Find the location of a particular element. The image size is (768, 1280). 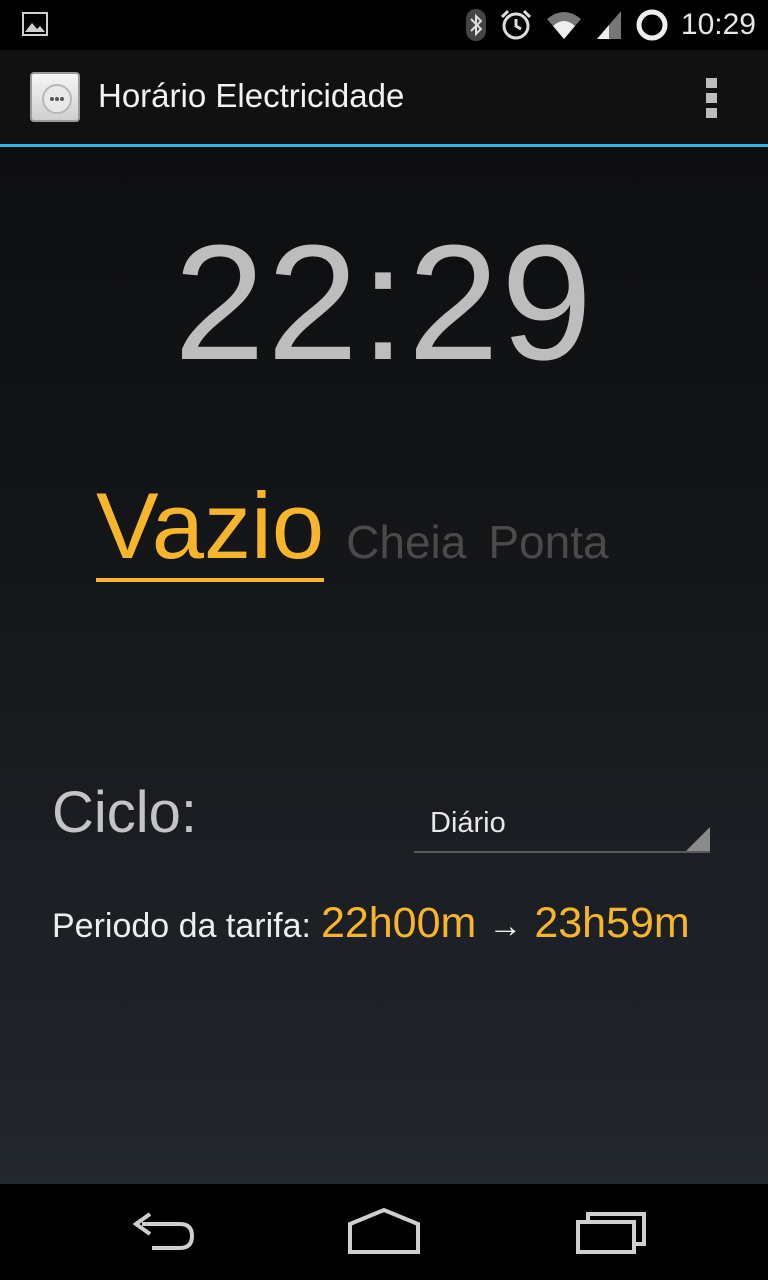

gallery-icon is located at coordinates (35, 24).